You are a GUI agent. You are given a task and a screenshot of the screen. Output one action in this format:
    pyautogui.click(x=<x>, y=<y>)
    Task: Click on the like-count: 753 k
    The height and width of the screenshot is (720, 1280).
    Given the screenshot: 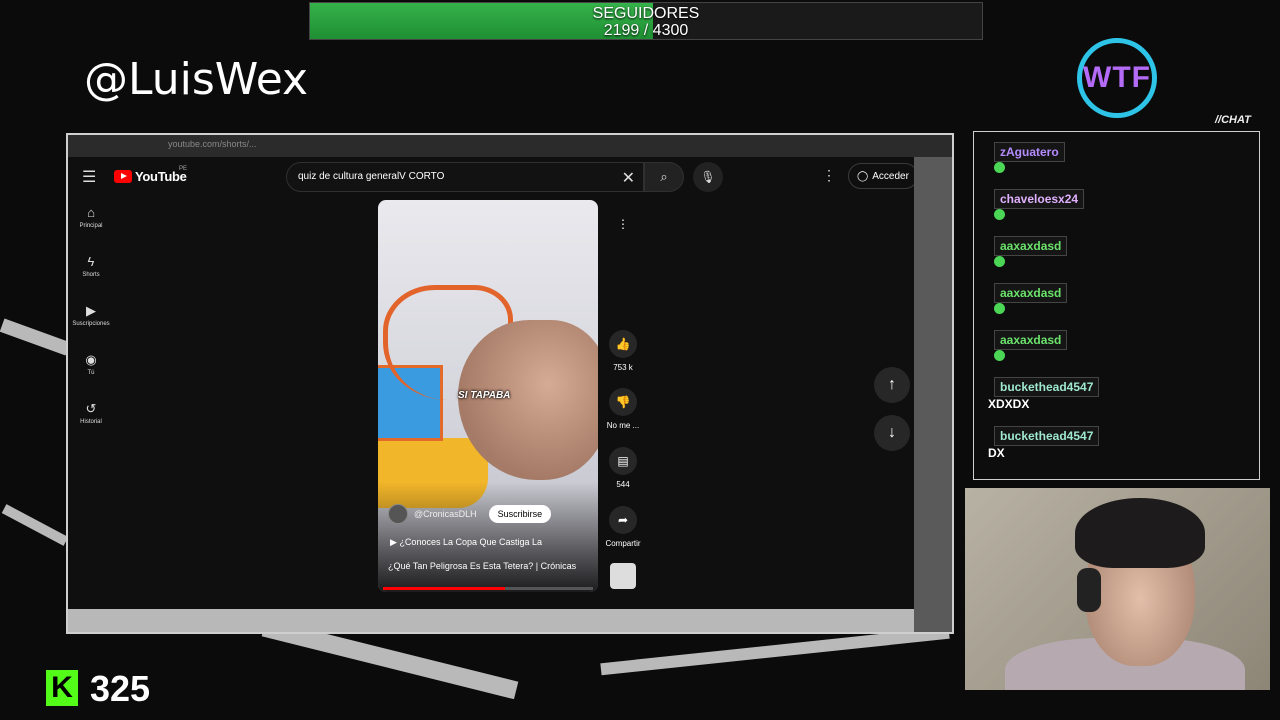 What is the action you would take?
    pyautogui.click(x=623, y=367)
    